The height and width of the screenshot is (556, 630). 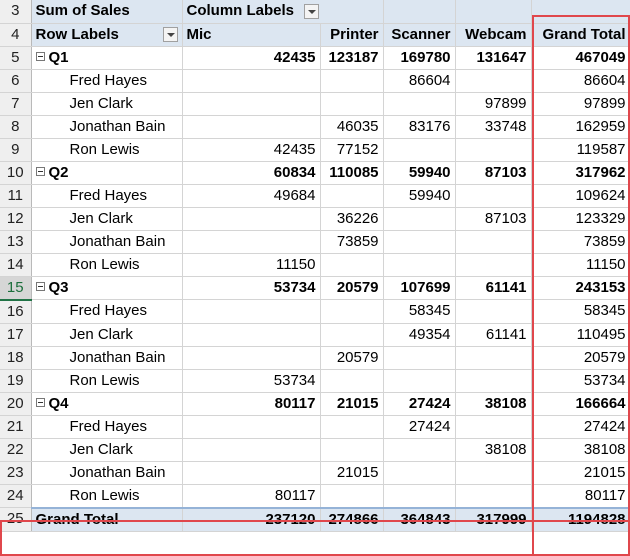 I want to click on value-cell-grand-total: 243153, so click(x=580, y=287).